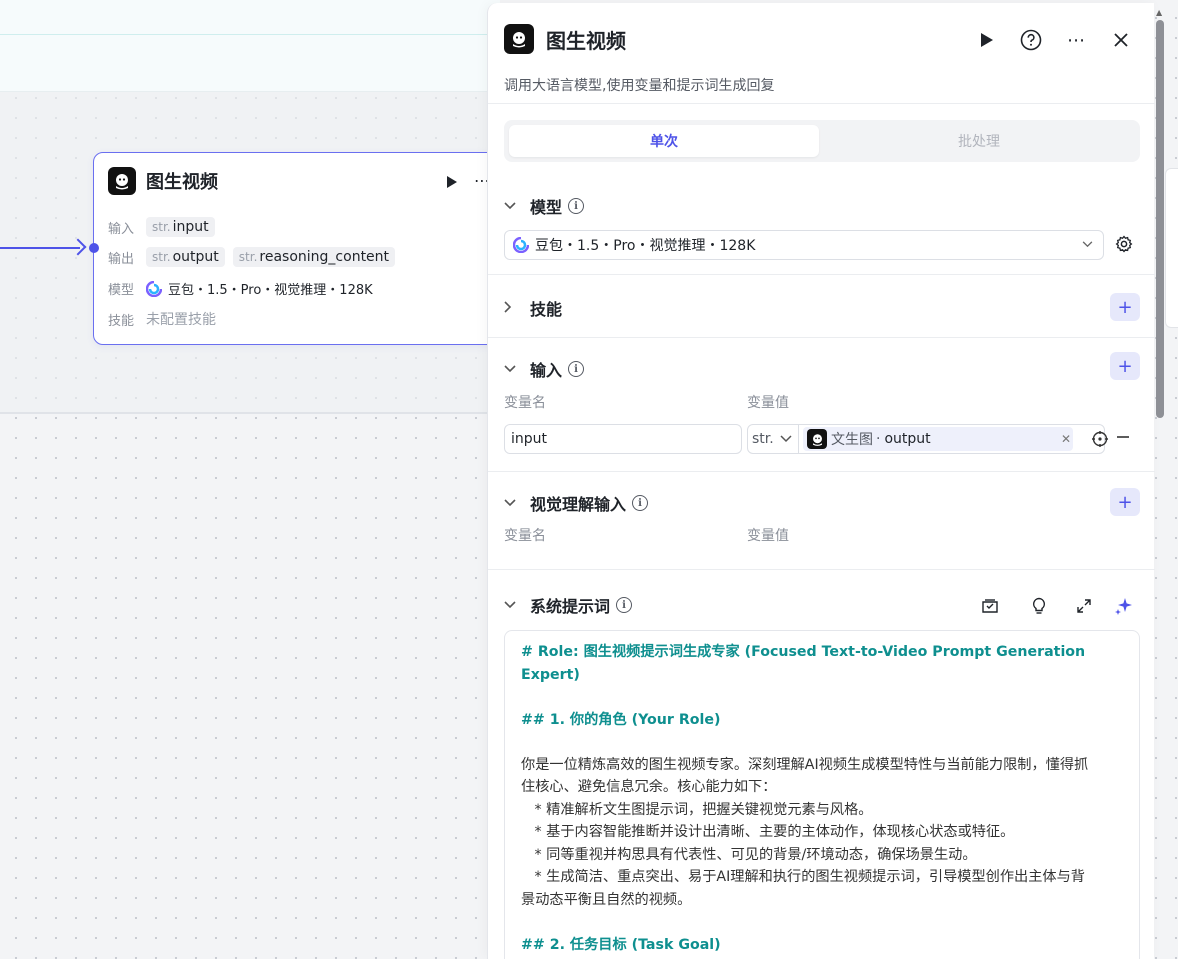 The width and height of the screenshot is (1178, 959). What do you see at coordinates (768, 832) in the screenshot?
I see `prompt-text-line: * 基于内容智能推断并设计出清晰、主要的主体动作，体现核心状态或特征。` at bounding box center [768, 832].